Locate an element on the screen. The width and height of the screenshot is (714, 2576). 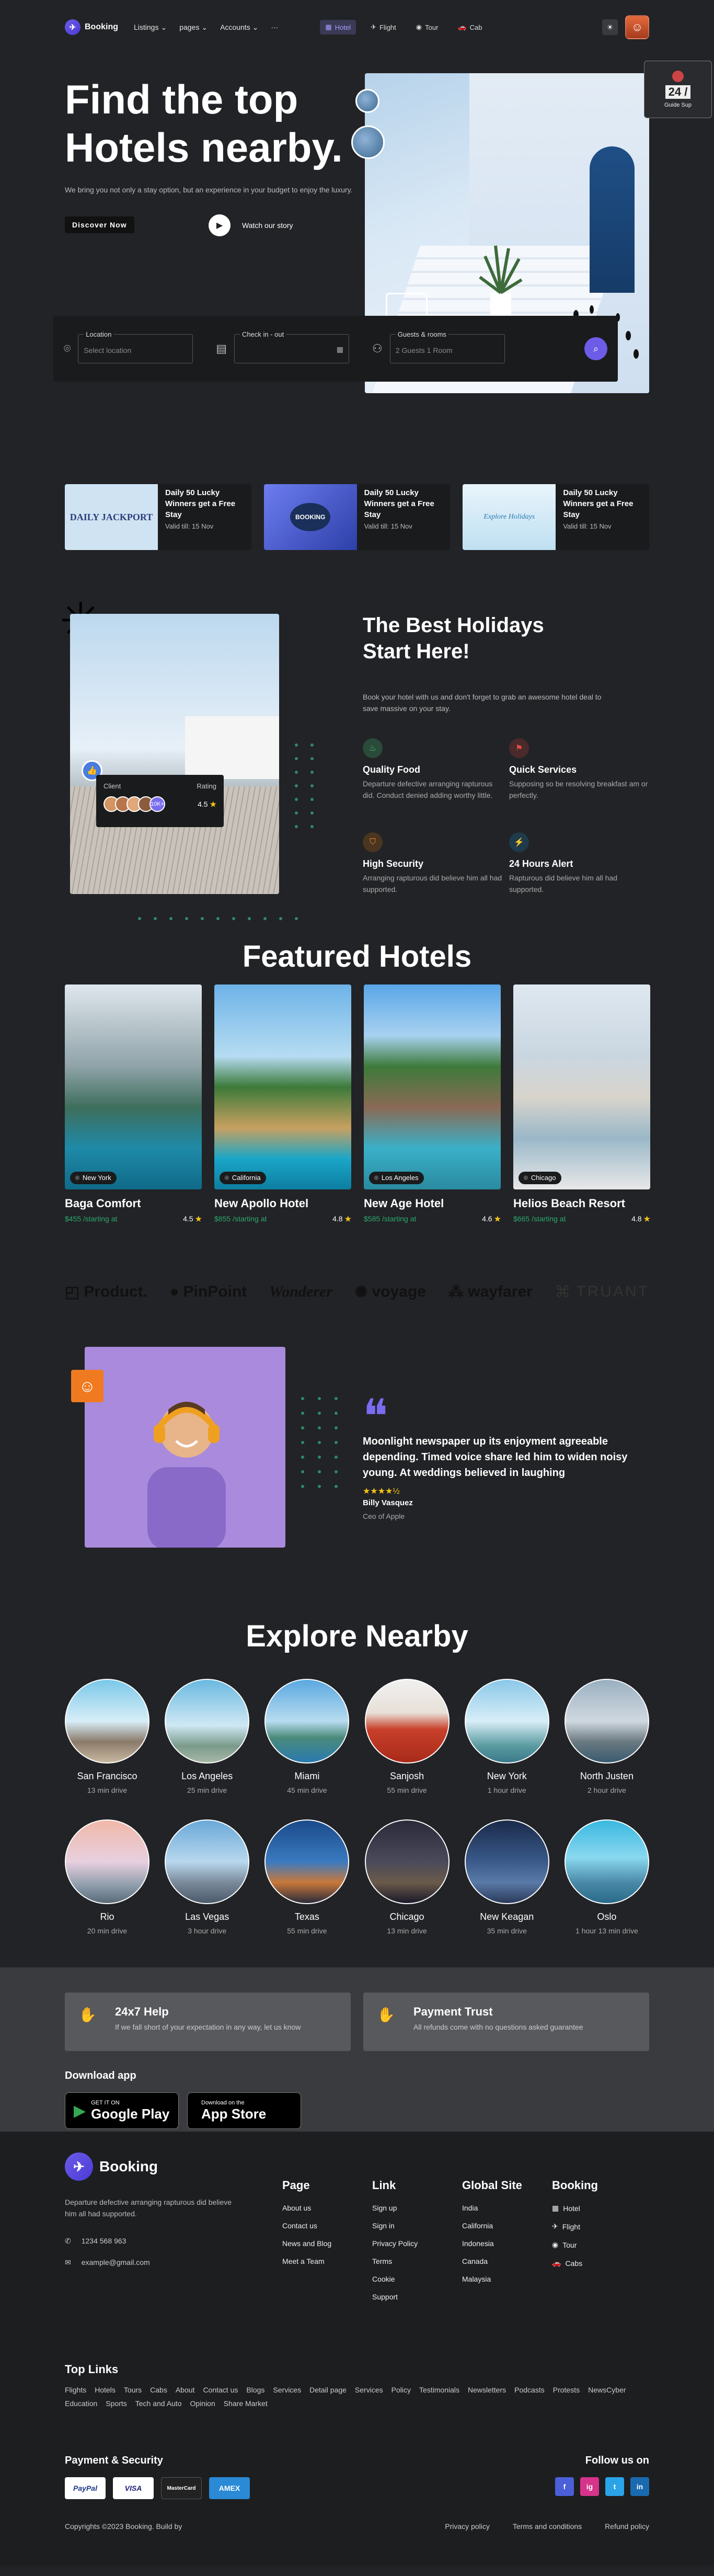
top-link: Policy is located at coordinates (401, 2390).